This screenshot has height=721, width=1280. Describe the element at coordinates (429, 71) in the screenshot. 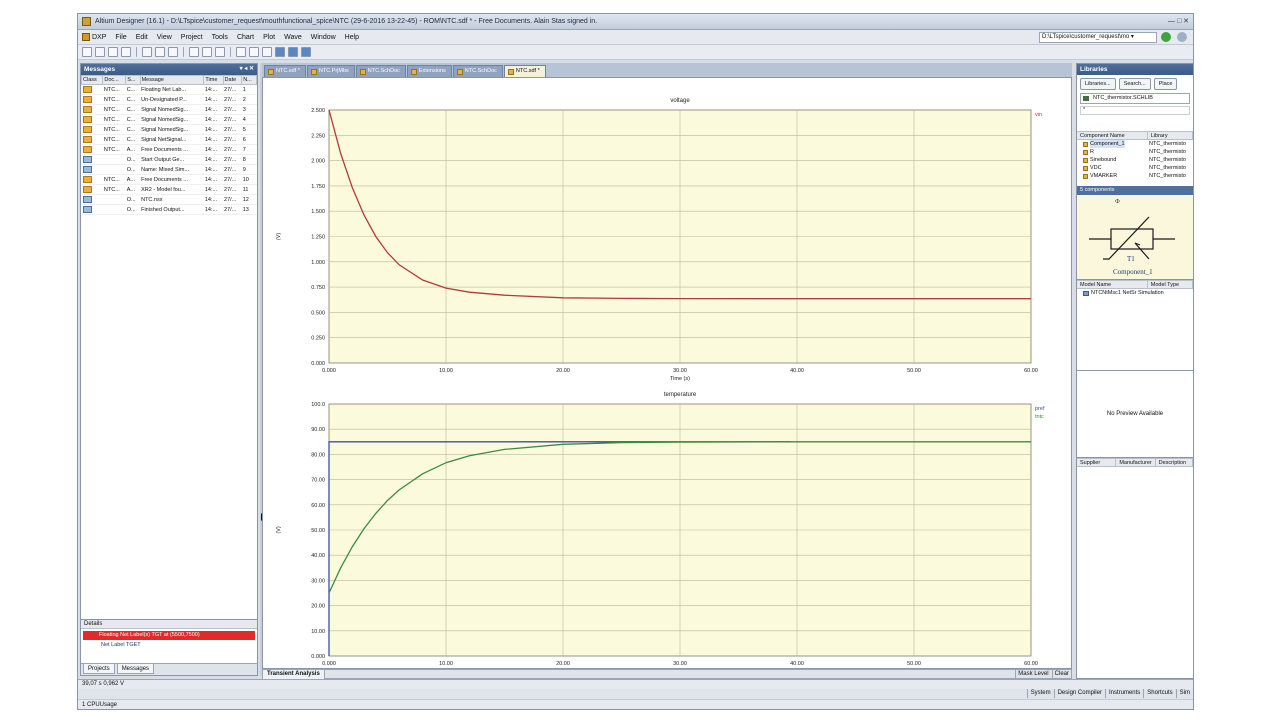

I see `document-tab: Extensions` at that location.